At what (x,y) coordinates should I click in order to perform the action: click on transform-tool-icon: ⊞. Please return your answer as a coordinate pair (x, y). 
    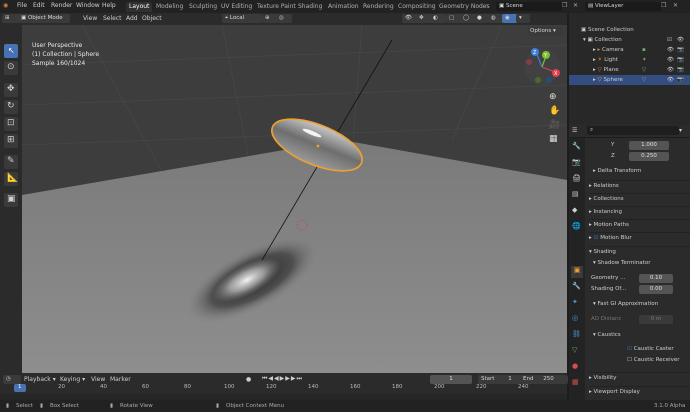
    Looking at the image, I should click on (11, 141).